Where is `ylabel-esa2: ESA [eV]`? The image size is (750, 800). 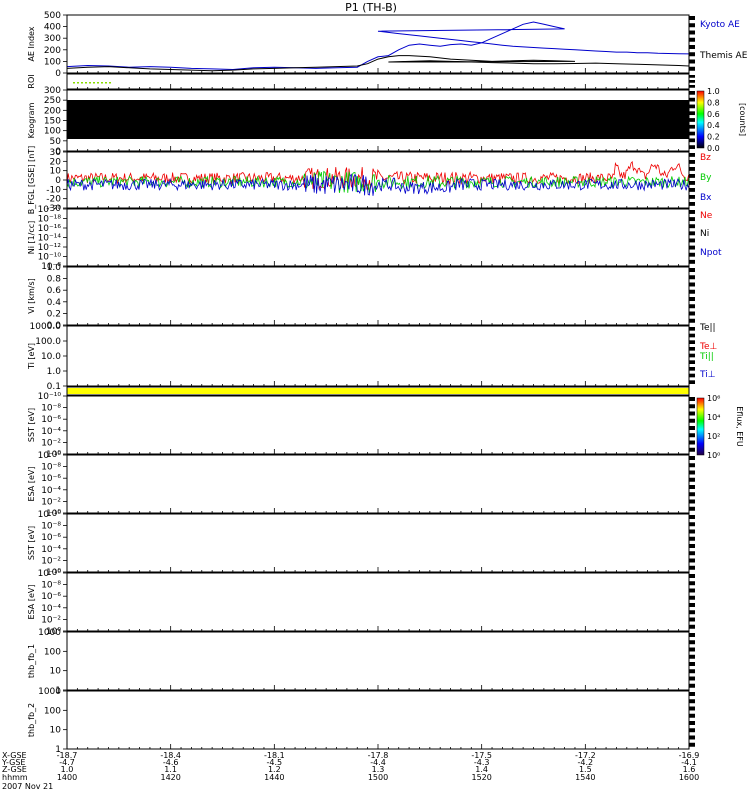 ylabel-esa2: ESA [eV] is located at coordinates (31, 602).